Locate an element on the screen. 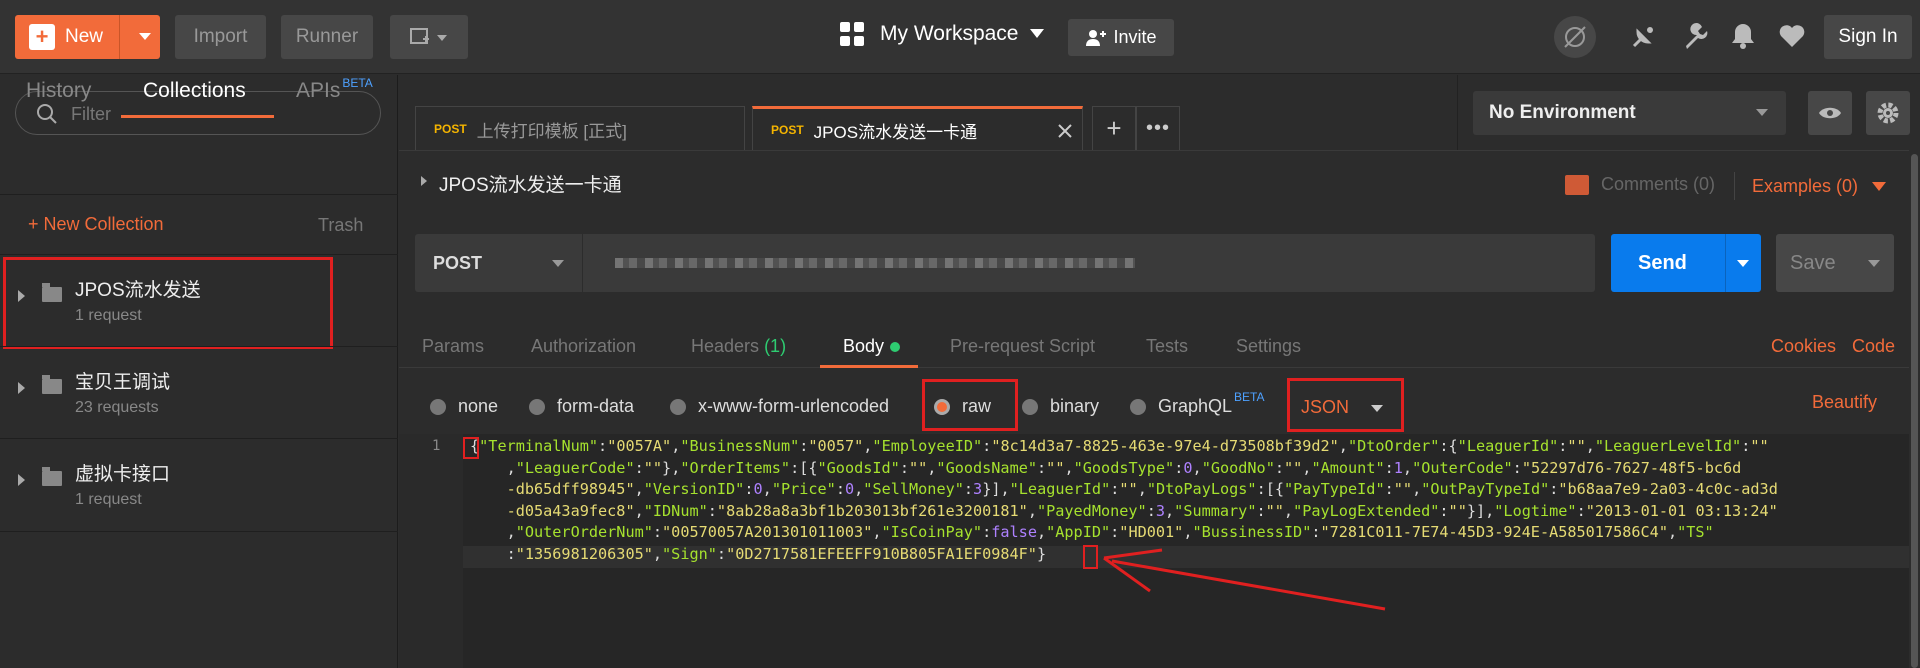 This screenshot has height=668, width=1920. collection-item: 虚拟卡接口 1 request is located at coordinates (199, 485).